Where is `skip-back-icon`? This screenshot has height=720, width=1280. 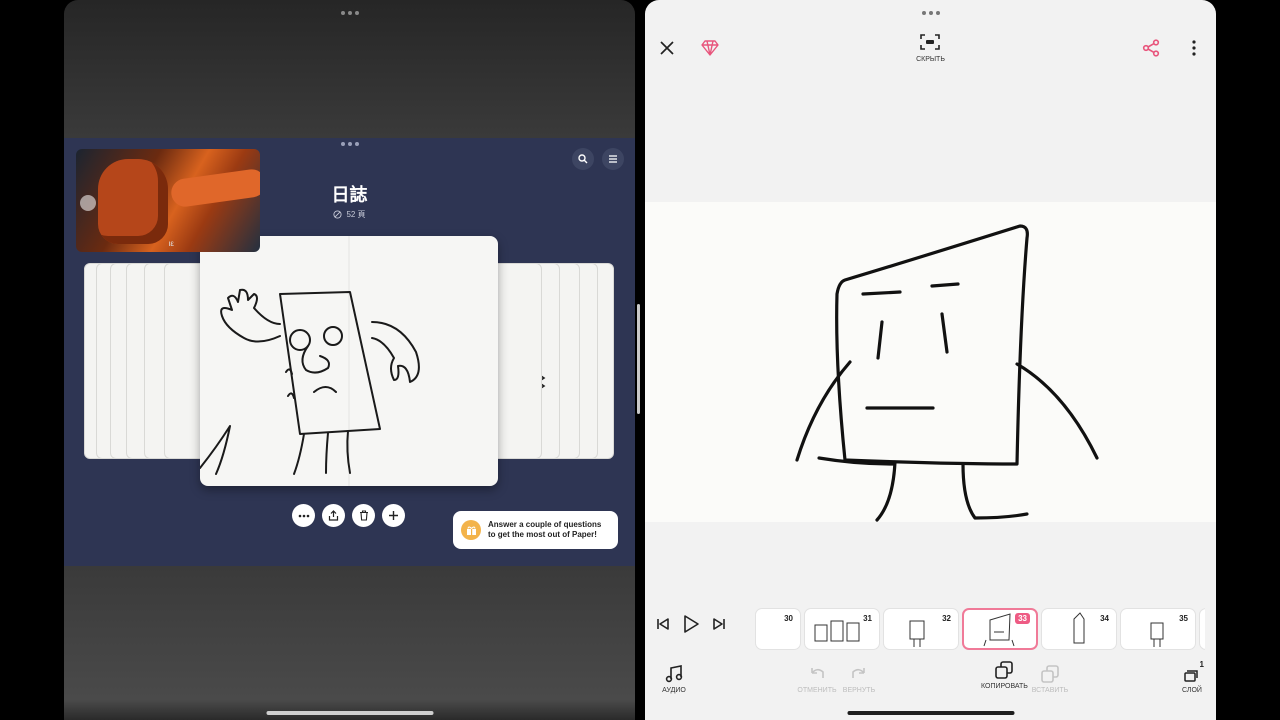 skip-back-icon is located at coordinates (663, 624).